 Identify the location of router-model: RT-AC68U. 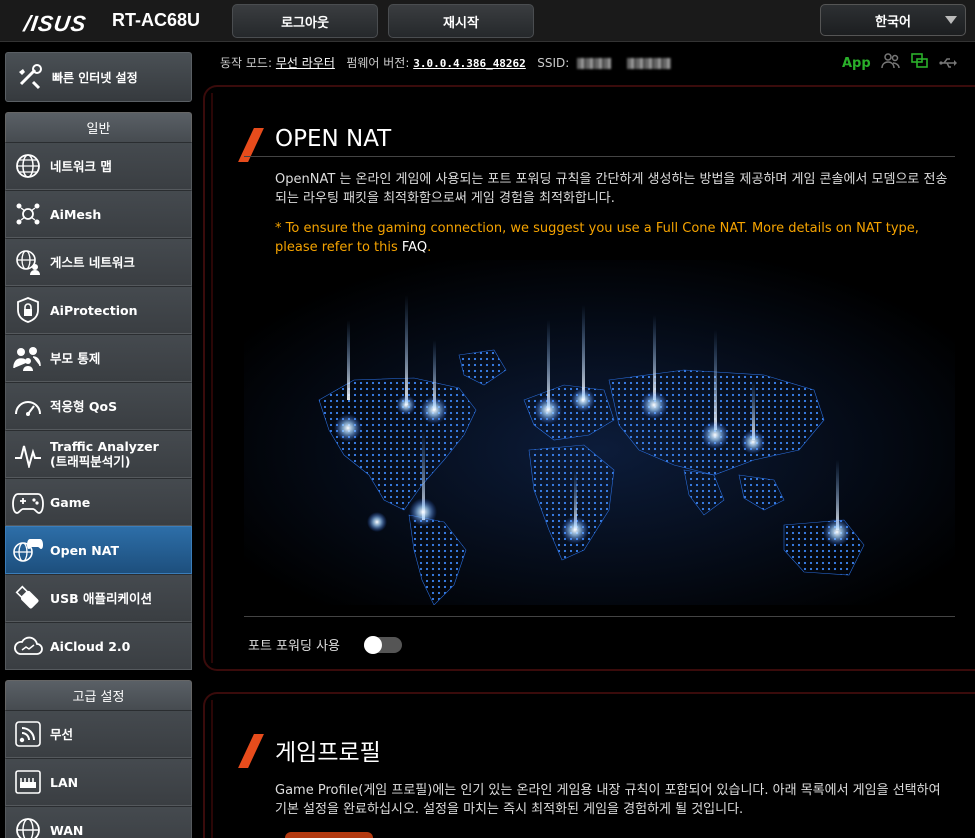
(156, 20).